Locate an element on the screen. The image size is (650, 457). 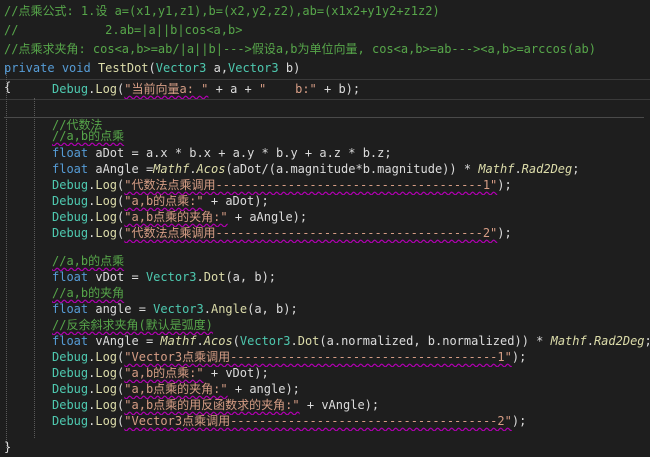
brace: } is located at coordinates (8, 447).